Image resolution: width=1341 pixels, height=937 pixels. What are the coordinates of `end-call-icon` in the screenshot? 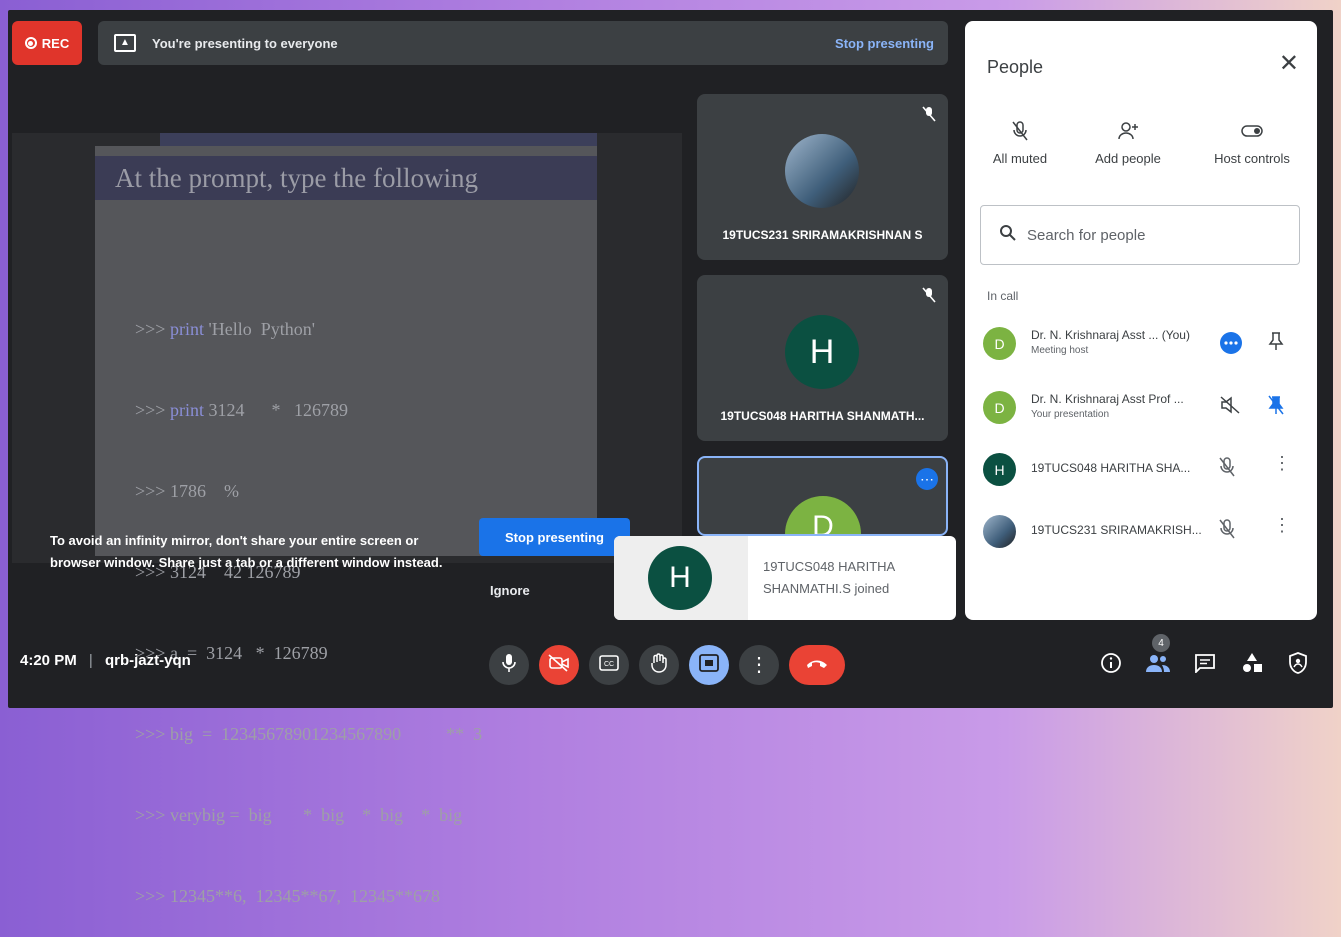 It's located at (817, 665).